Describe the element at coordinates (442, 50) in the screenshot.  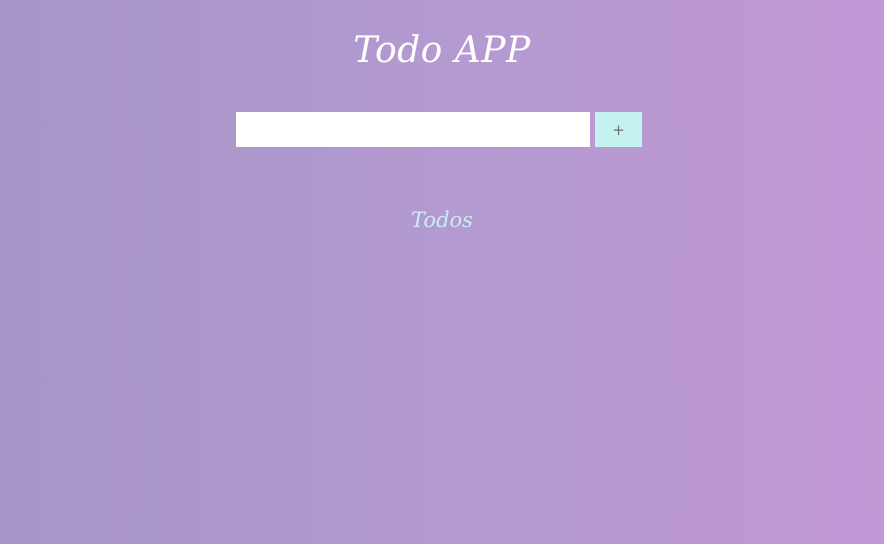
I see `app-title: Todo APP` at that location.